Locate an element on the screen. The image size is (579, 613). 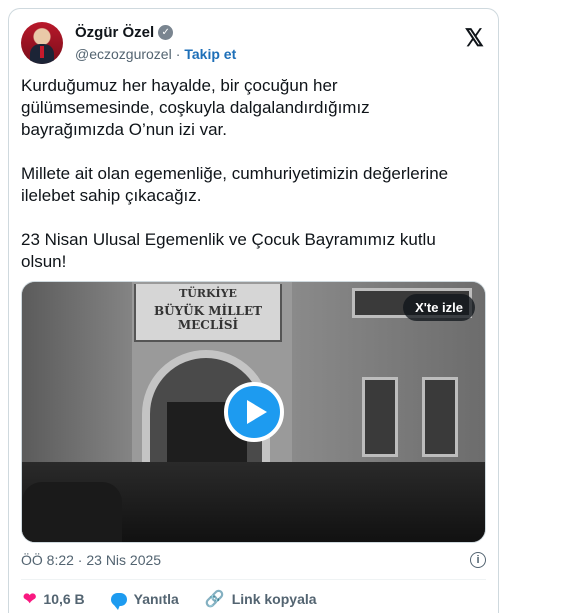
watch-on-x-button: X'te izle is located at coordinates (439, 307).